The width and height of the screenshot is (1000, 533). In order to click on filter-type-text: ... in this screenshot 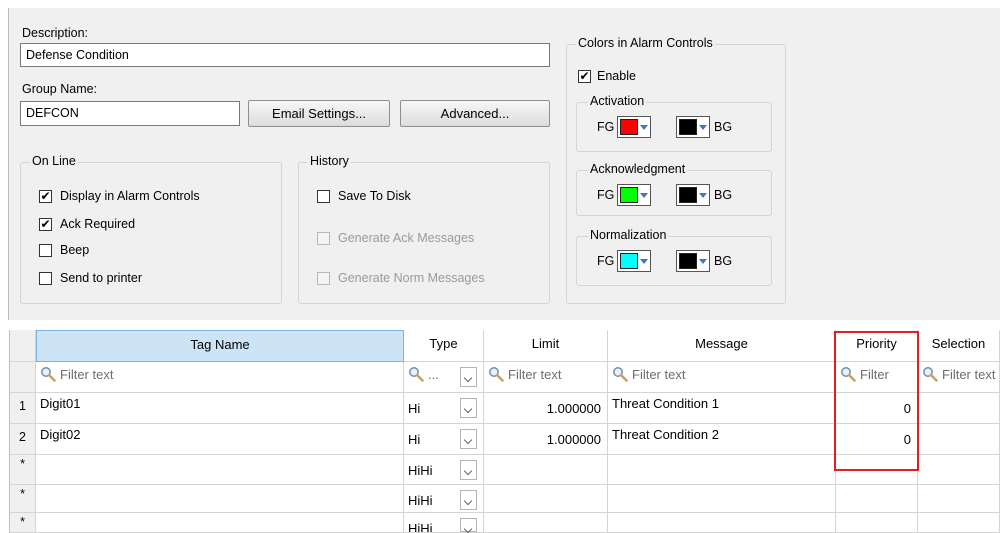, I will do `click(433, 374)`.